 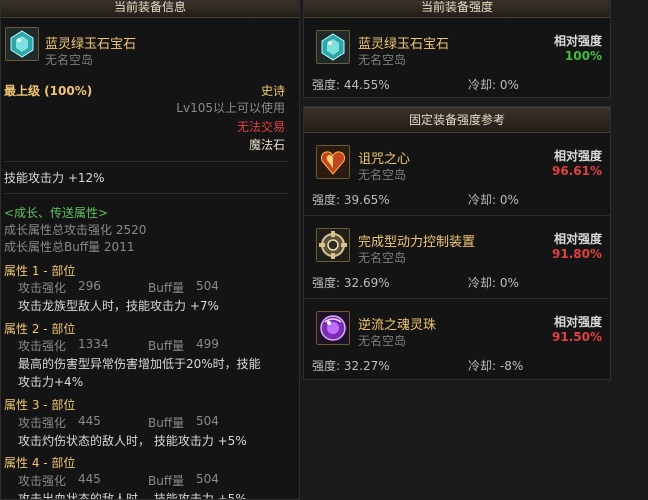 I want to click on part-effect: 攻击灼伤状态的敌人时， 技能攻击力 +5%, so click(x=132, y=441).